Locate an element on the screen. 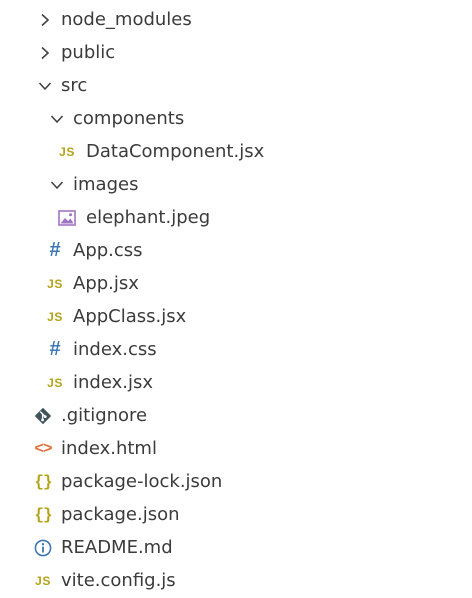 The height and width of the screenshot is (598, 472). tree-item-label: AppClass.jsx is located at coordinates (130, 316).